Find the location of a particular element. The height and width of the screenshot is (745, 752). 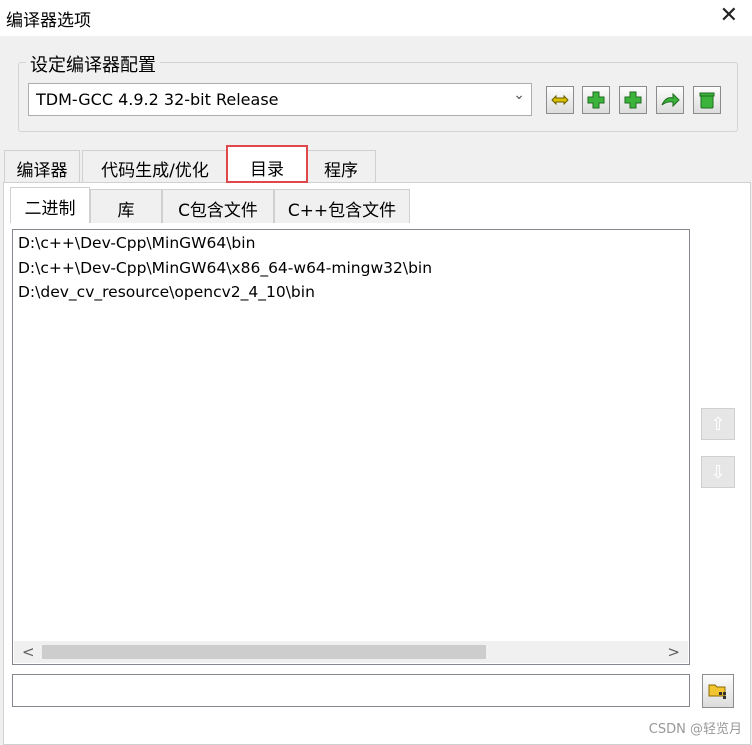

move-up-button: ⇧ is located at coordinates (718, 424).